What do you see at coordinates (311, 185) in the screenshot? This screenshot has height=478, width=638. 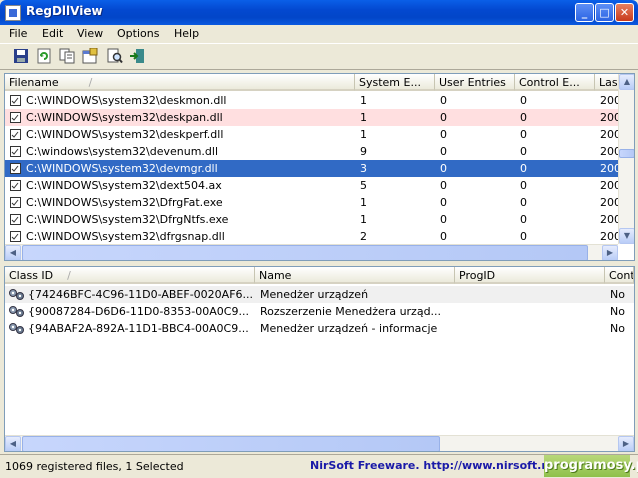 I see `file-row: C:\WINDOWS\system32\dext504.ax 5 0 0 200` at bounding box center [311, 185].